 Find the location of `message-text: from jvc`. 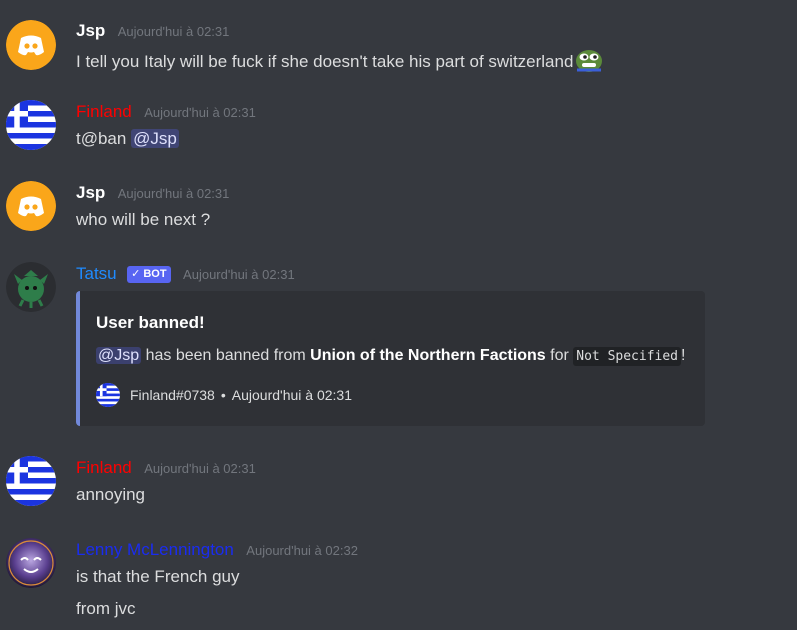

message-text: from jvc is located at coordinates (106, 608).